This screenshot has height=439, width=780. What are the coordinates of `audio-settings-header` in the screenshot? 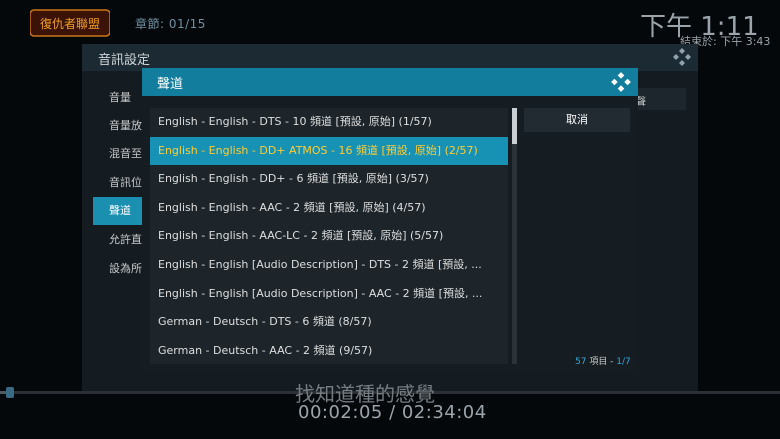 It's located at (390, 57).